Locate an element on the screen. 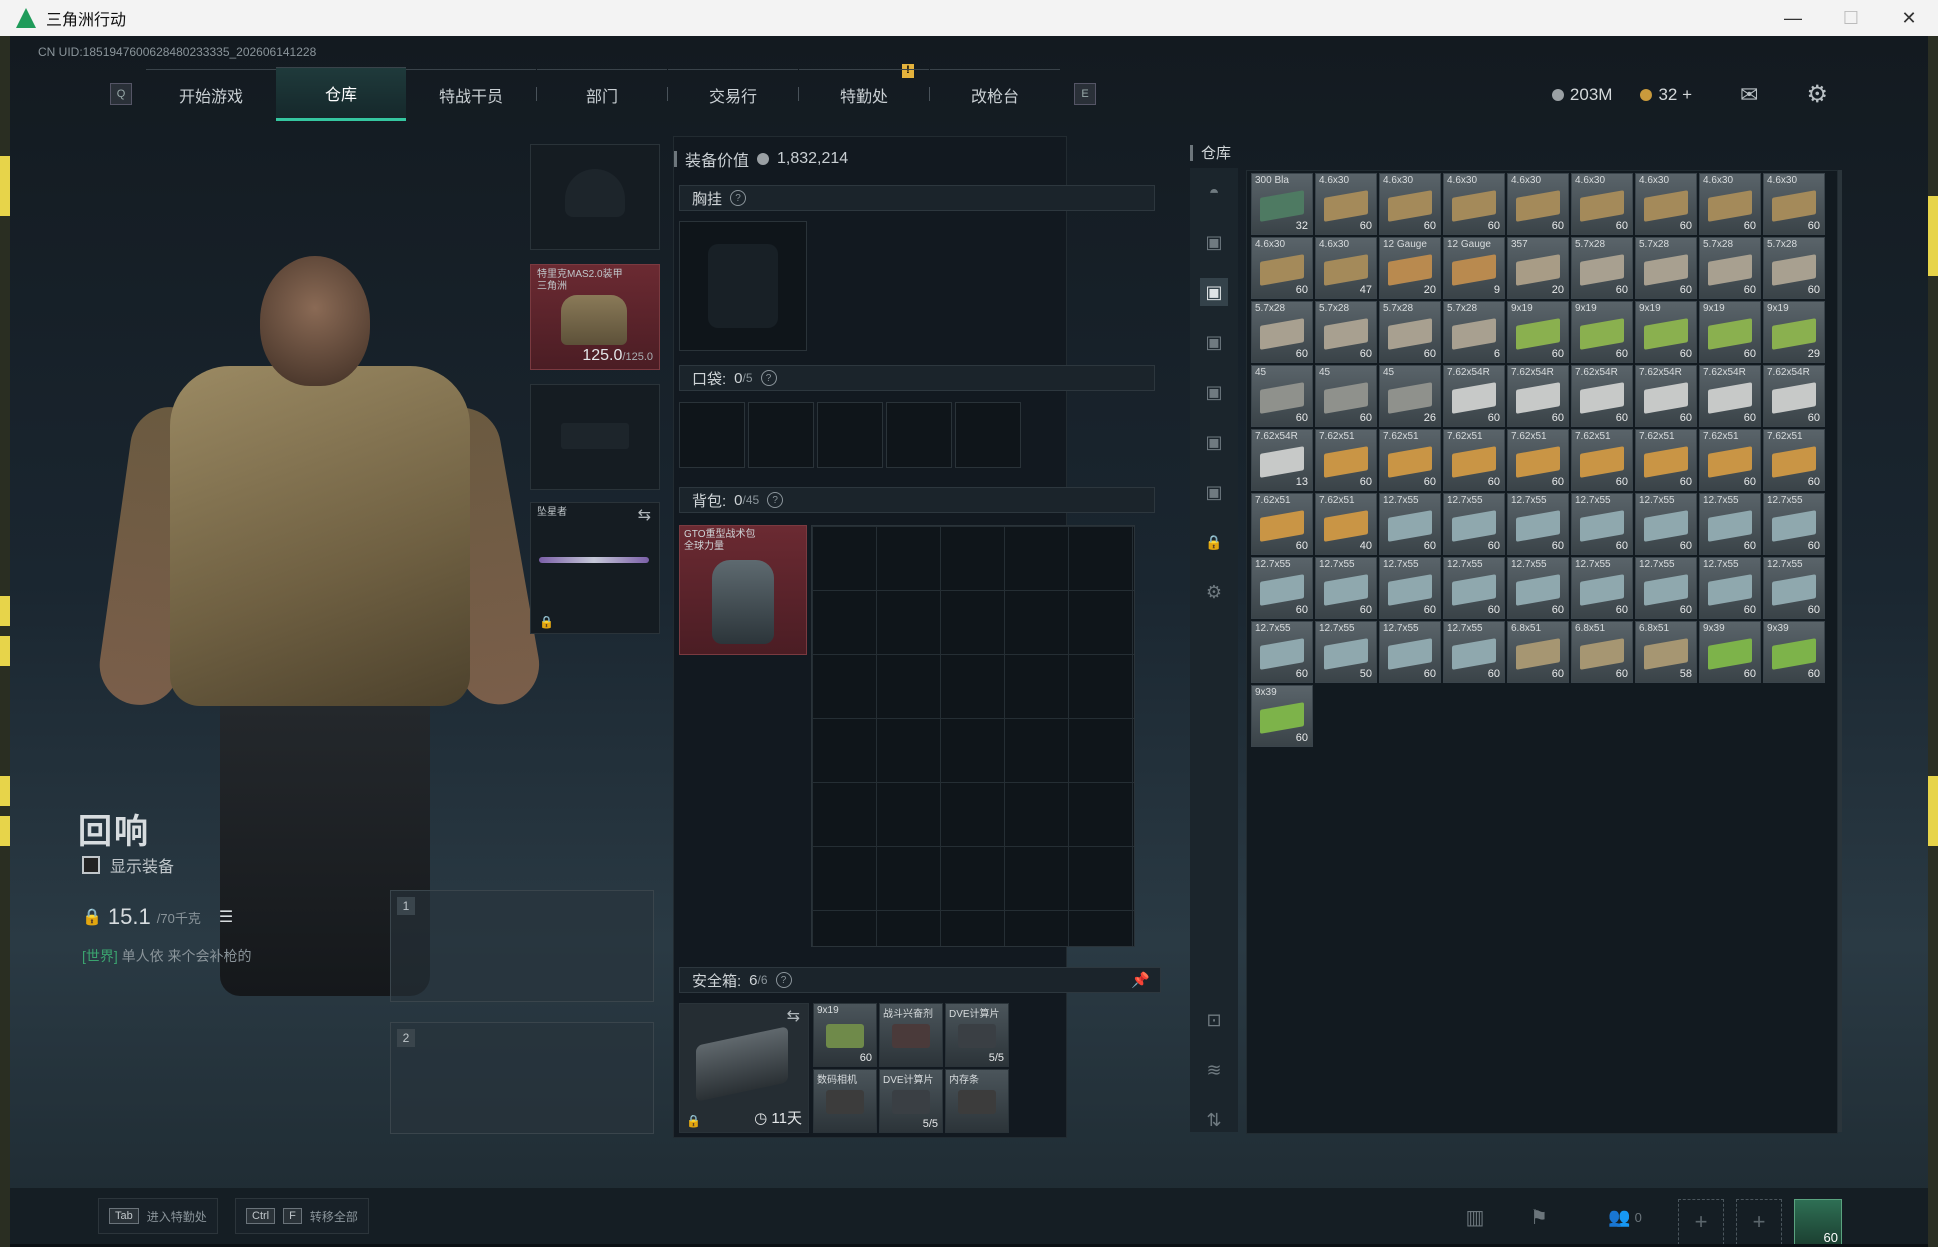 This screenshot has width=1938, height=1247. inventory-item: 357 20 is located at coordinates (1538, 268).